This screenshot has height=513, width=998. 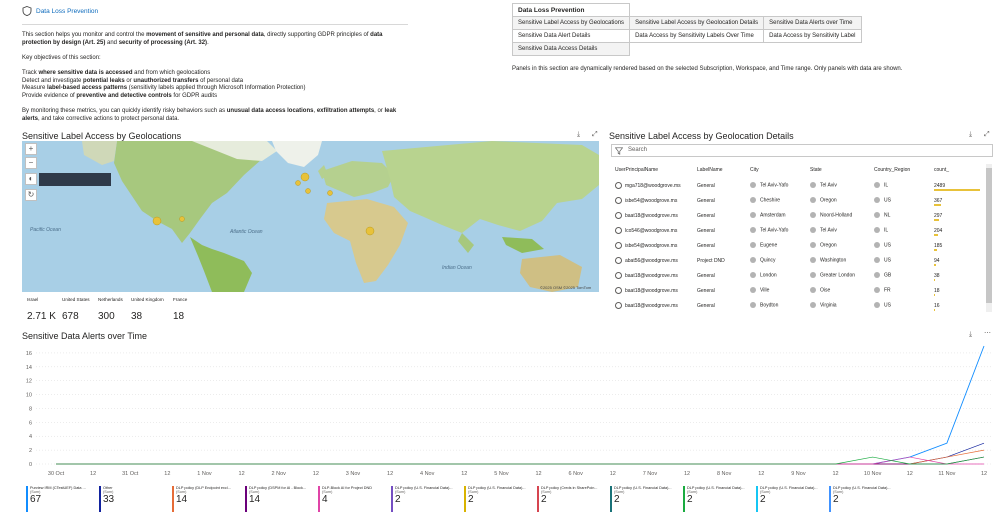 What do you see at coordinates (354, 499) in the screenshot?
I see `legend-item: DLP-Block AI for Project DND (Sum) 4` at bounding box center [354, 499].